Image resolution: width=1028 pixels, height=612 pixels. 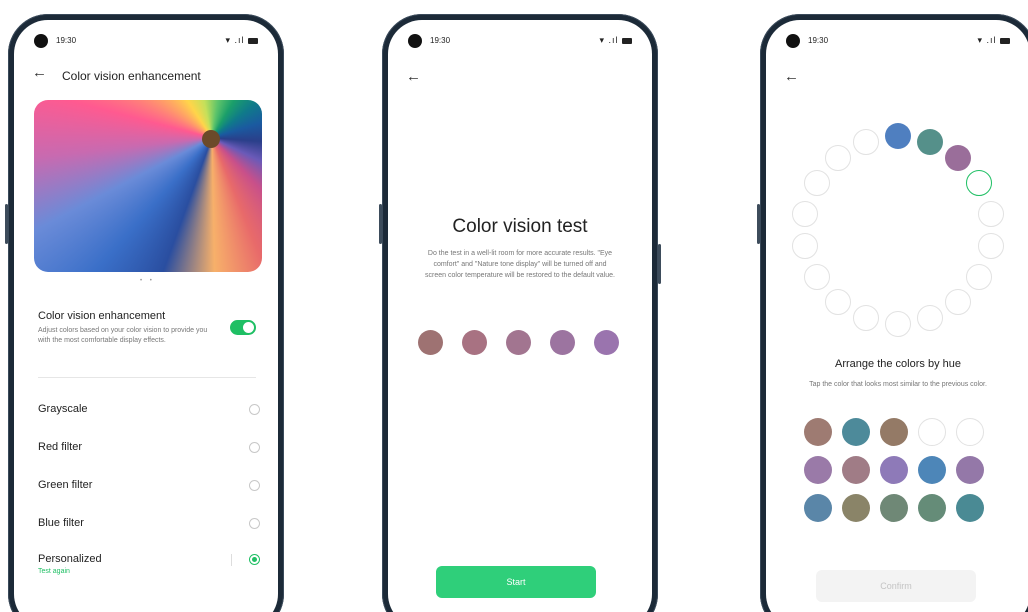 What do you see at coordinates (149, 567) in the screenshot?
I see `option-personalized: Personalized Test again` at bounding box center [149, 567].